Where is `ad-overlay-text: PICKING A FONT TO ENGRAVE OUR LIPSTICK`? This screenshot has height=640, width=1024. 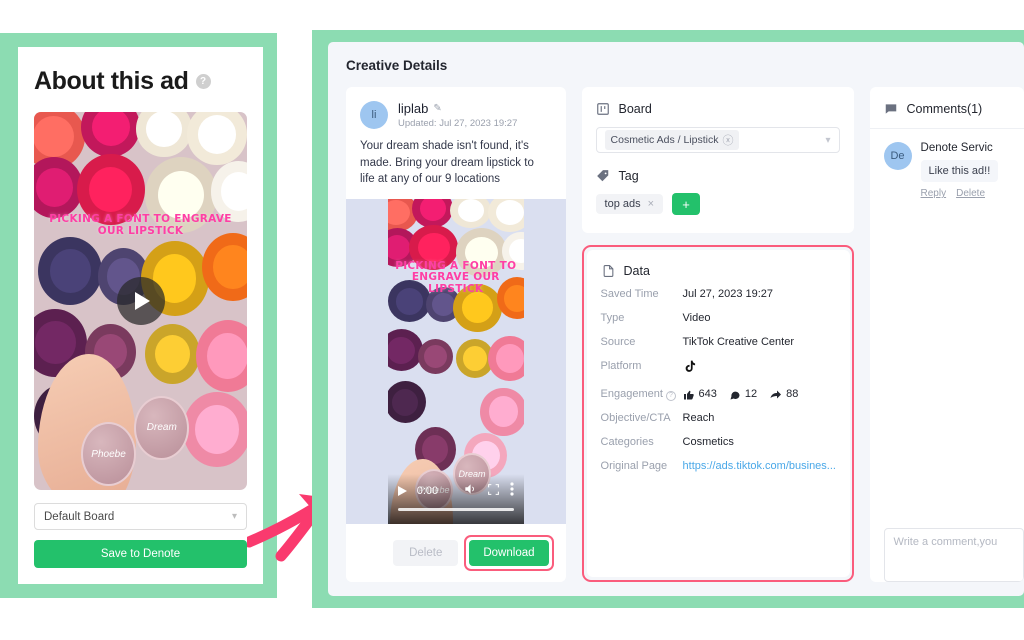 ad-overlay-text: PICKING A FONT TO ENGRAVE OUR LIPSTICK is located at coordinates (140, 225).